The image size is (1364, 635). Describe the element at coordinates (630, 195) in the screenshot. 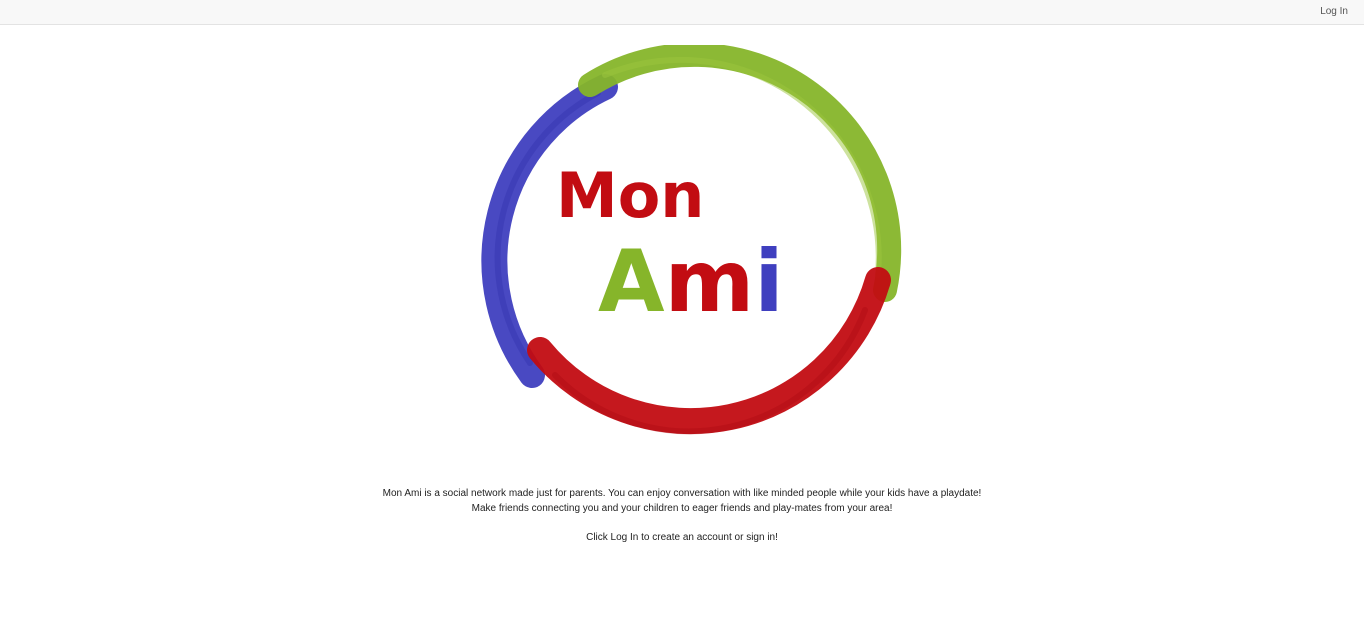

I see `logo-text-mon: Mon` at that location.